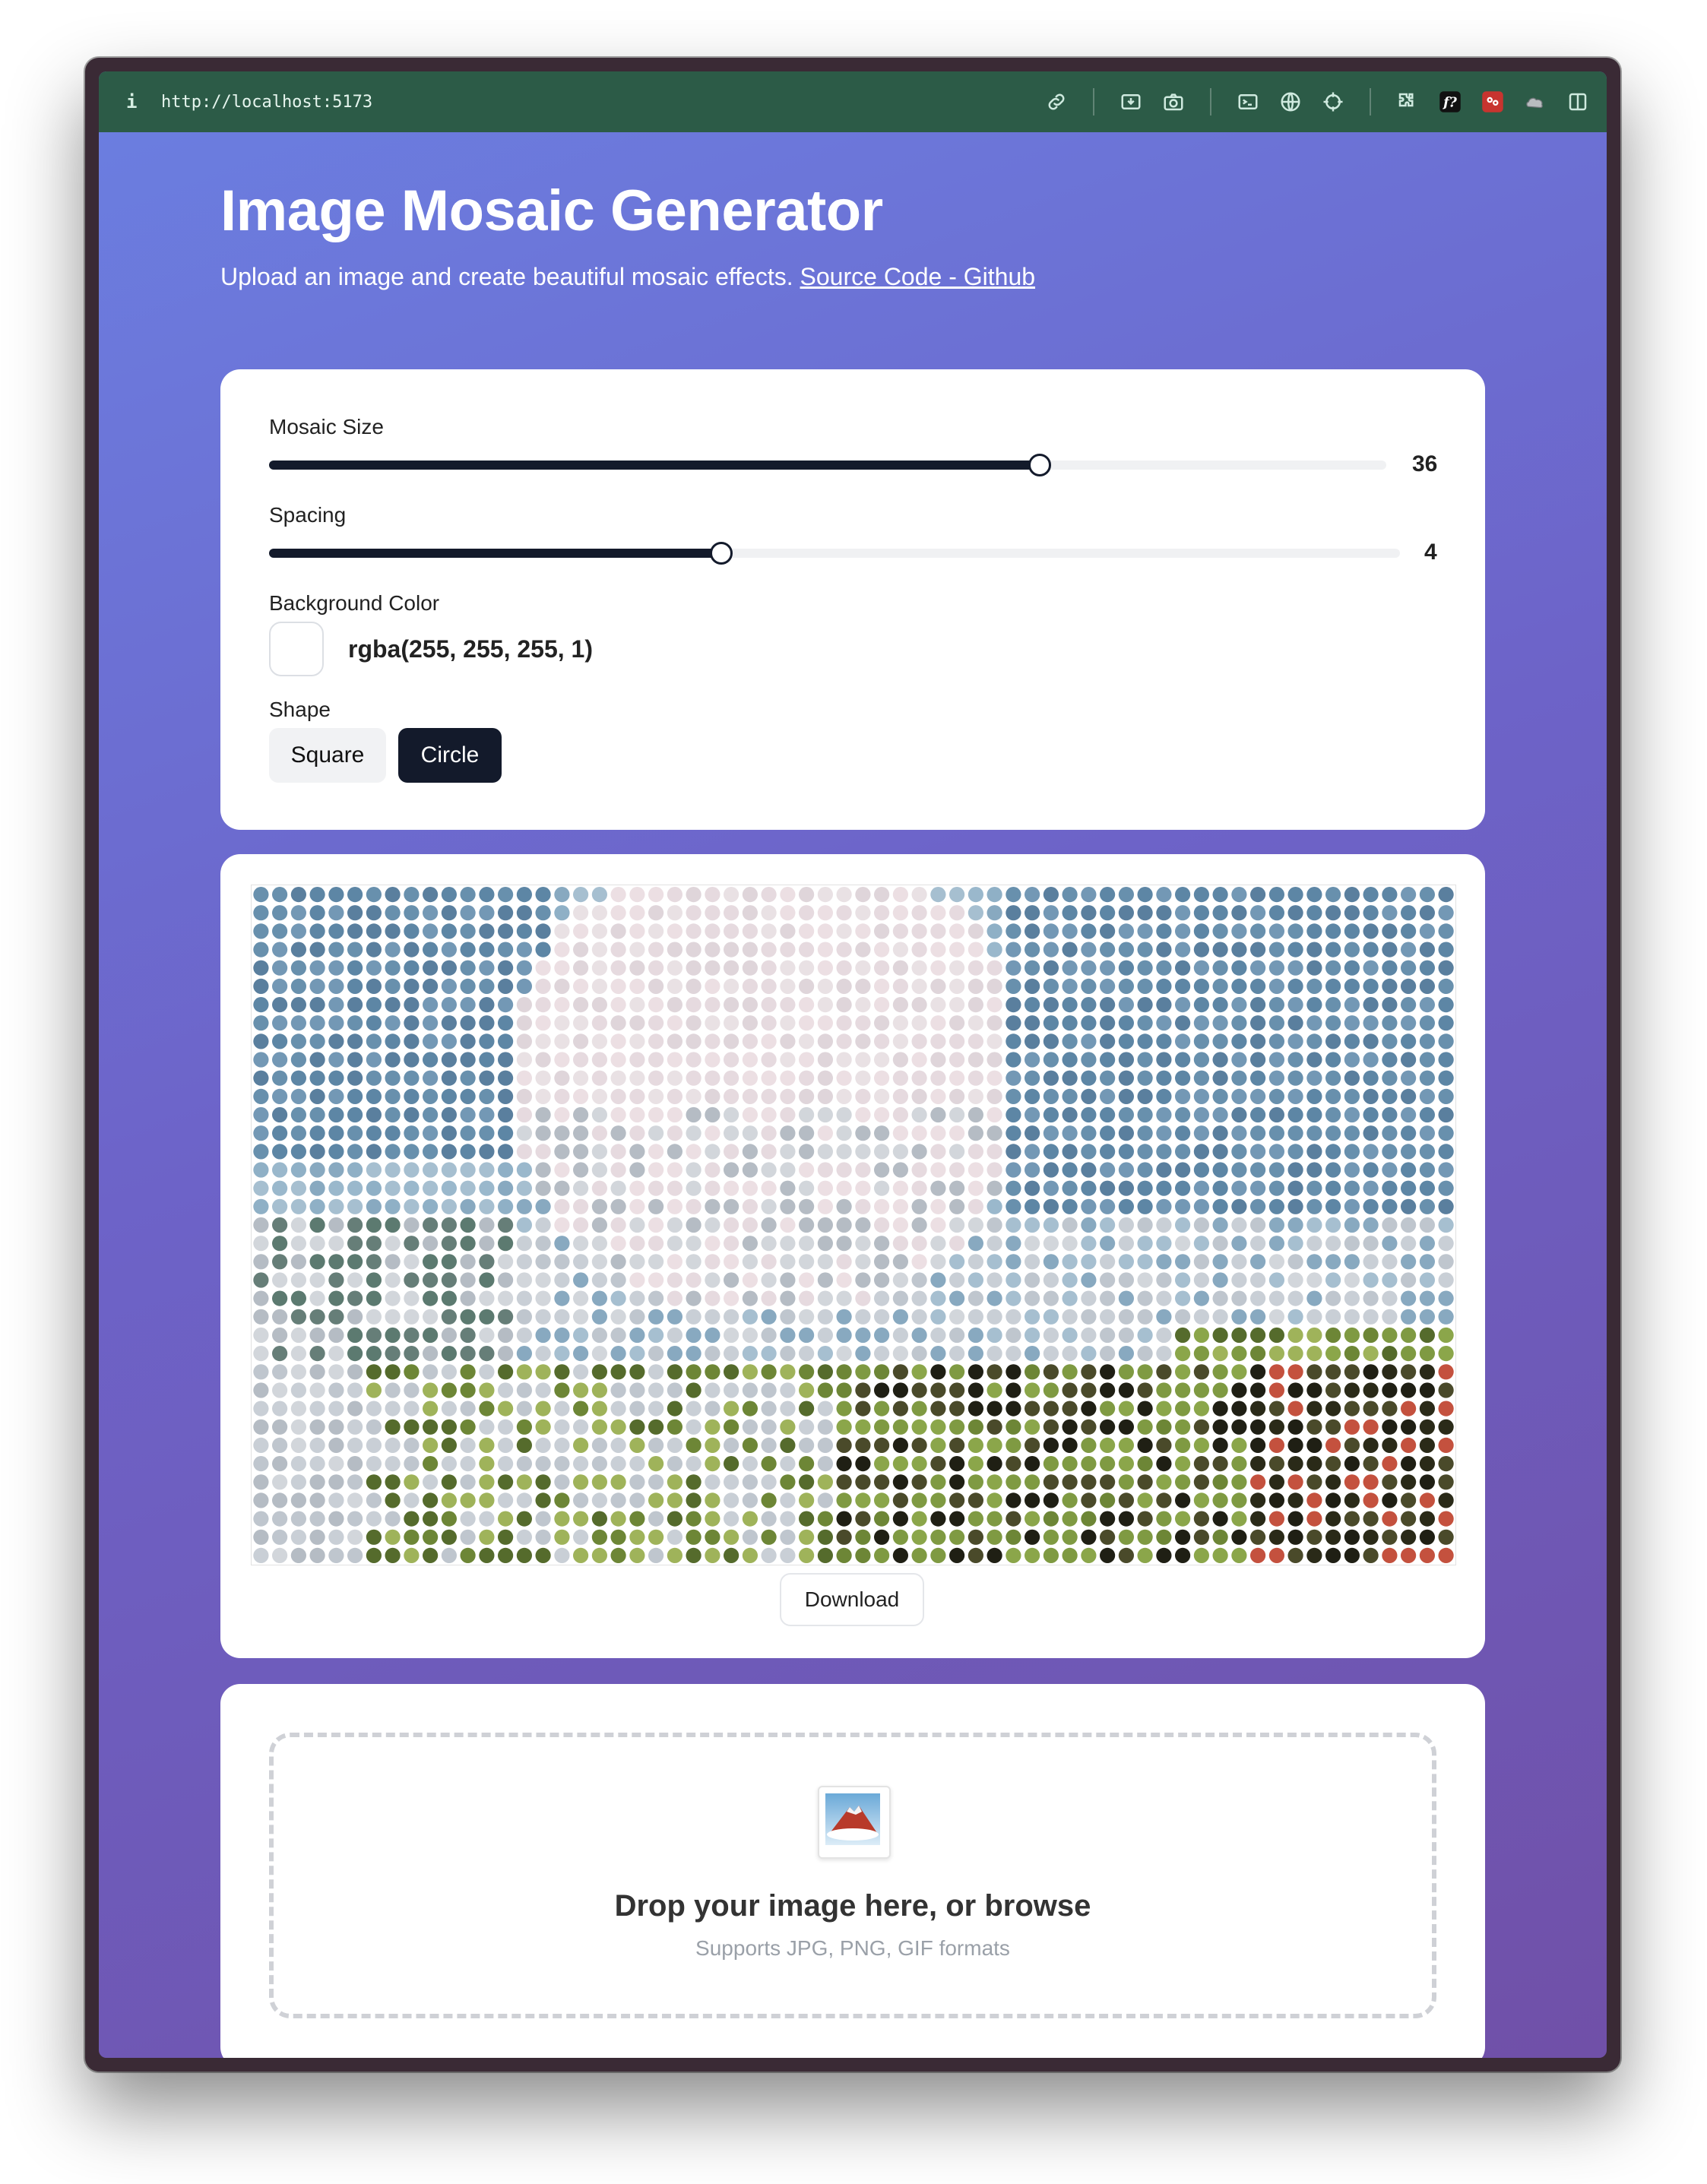 The image size is (1707, 2184). Describe the element at coordinates (327, 755) in the screenshot. I see `shape-square-button: Square` at that location.